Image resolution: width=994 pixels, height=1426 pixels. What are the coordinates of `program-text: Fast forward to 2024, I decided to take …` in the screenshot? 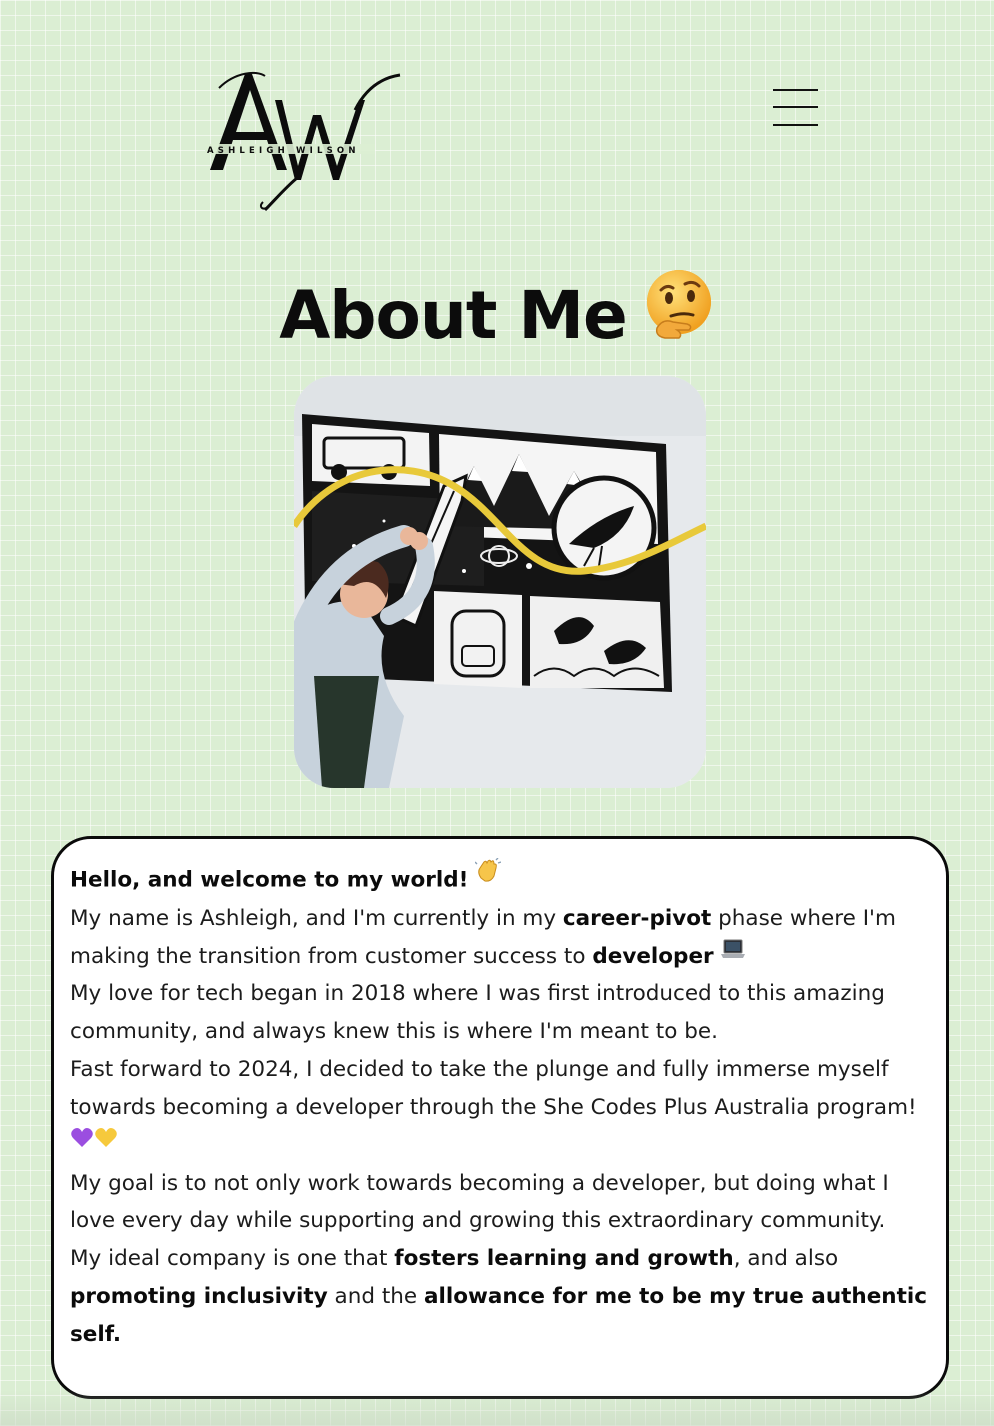 It's located at (493, 1088).